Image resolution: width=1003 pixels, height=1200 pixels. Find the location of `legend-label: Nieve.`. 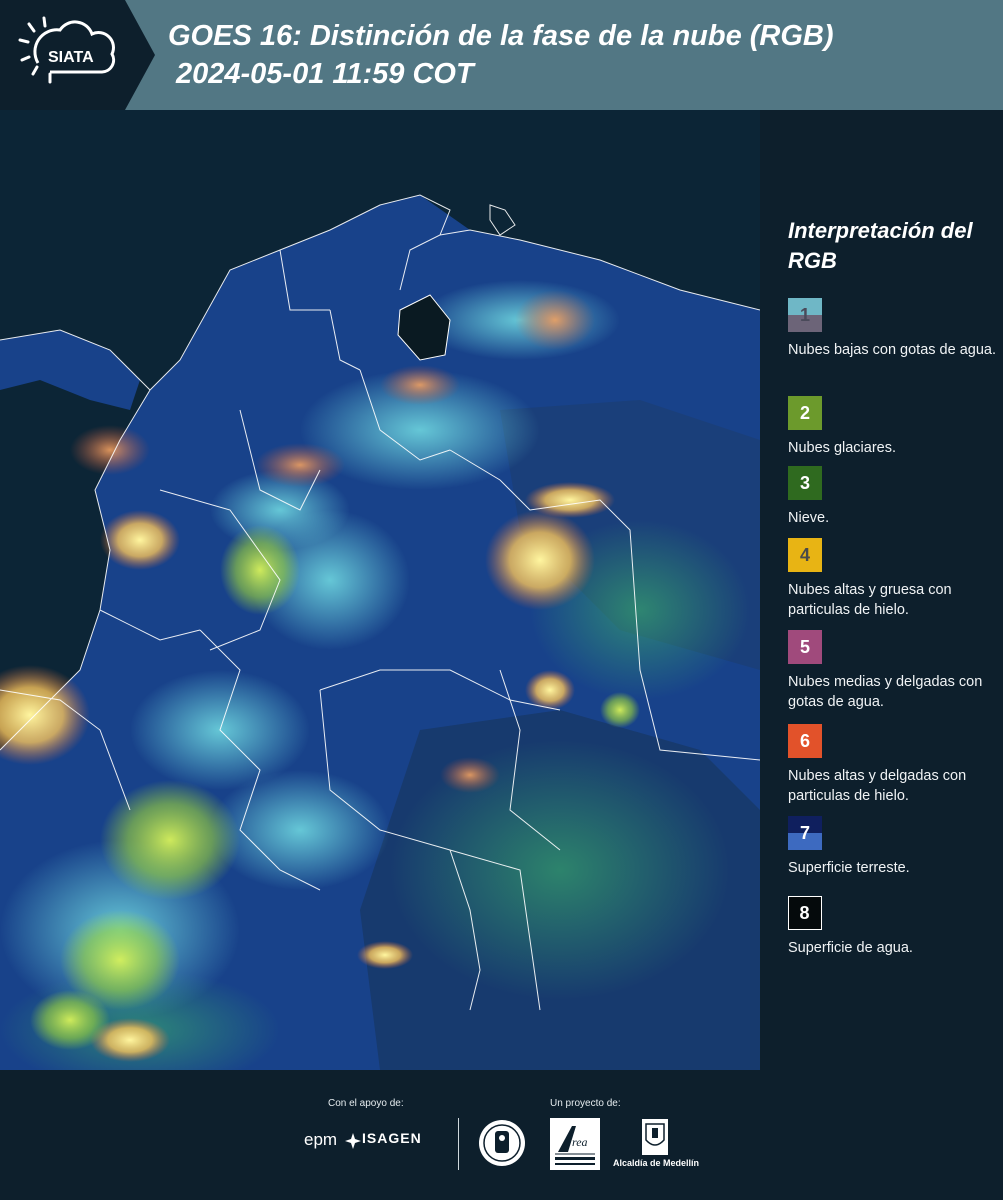

legend-label: Nieve. is located at coordinates (809, 518).